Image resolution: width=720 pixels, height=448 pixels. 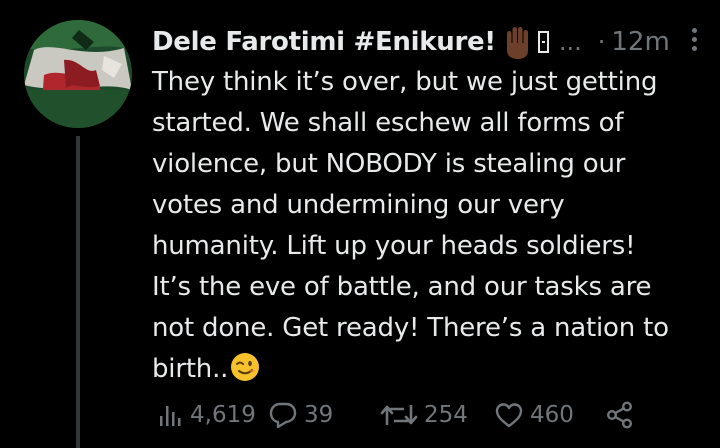 I want to click on retweet-button: 254, so click(x=424, y=415).